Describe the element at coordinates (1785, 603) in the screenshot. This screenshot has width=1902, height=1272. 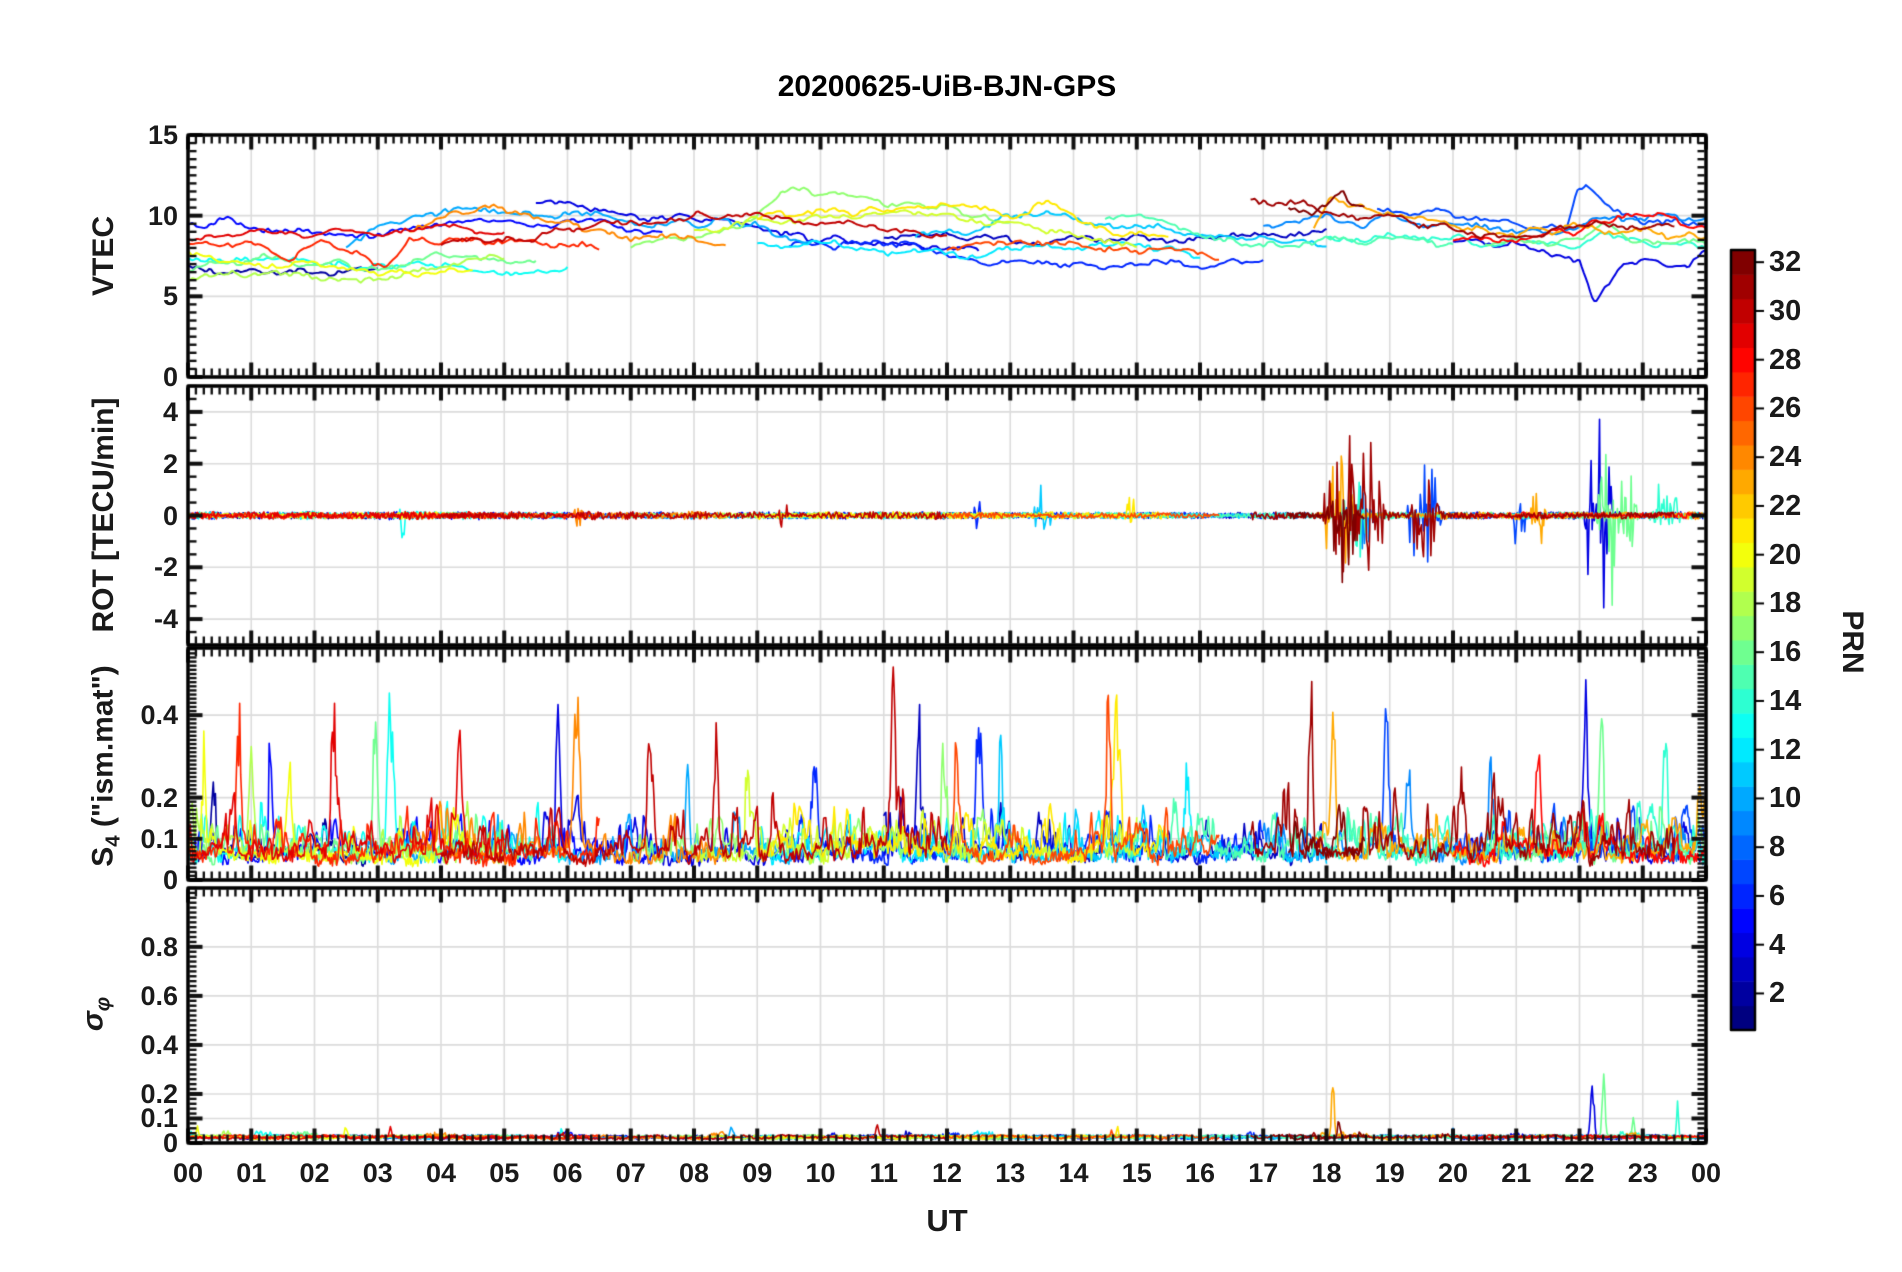
I see `colorbar-tick-label: 18` at that location.